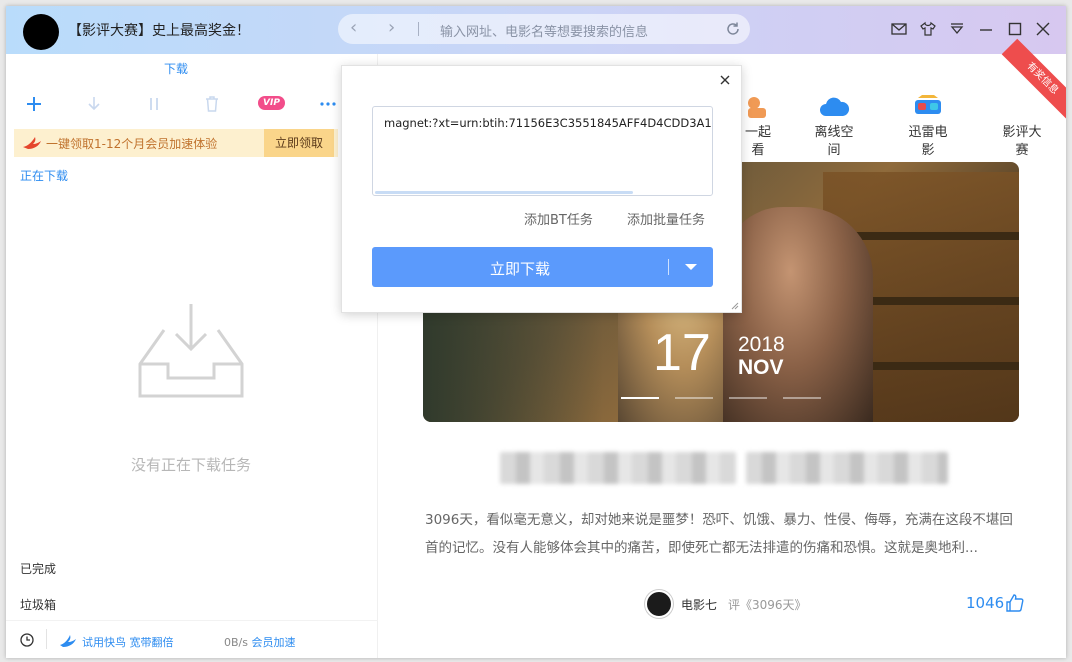 This screenshot has width=1072, height=662. Describe the element at coordinates (725, 80) in the screenshot. I see `close-icon` at that location.